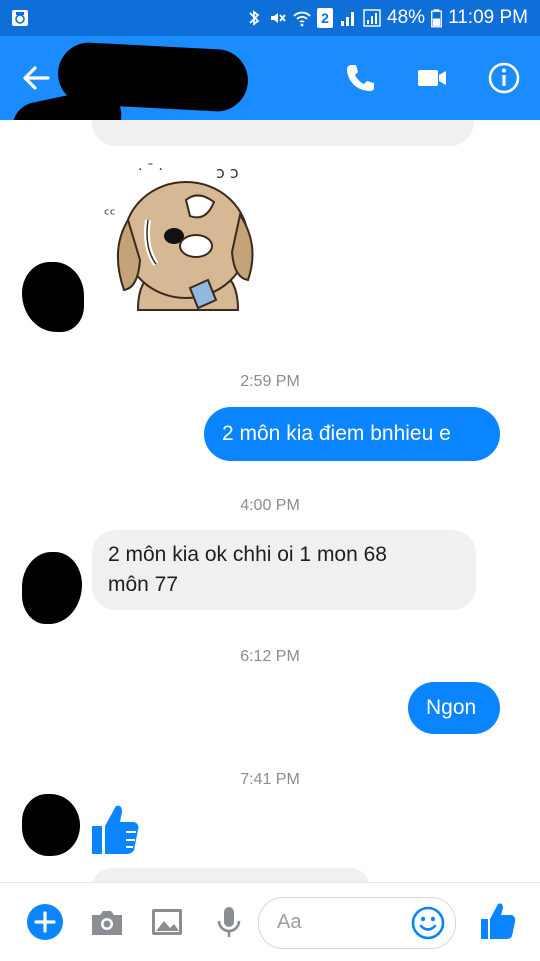  I want to click on back-arrow-icon, so click(36, 78).